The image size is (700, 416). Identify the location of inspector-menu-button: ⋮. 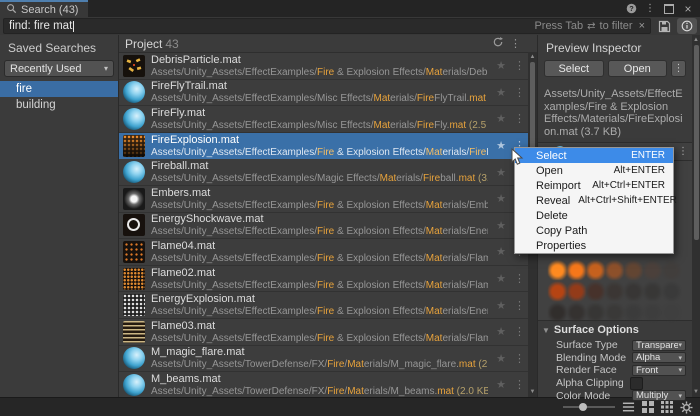
(678, 68).